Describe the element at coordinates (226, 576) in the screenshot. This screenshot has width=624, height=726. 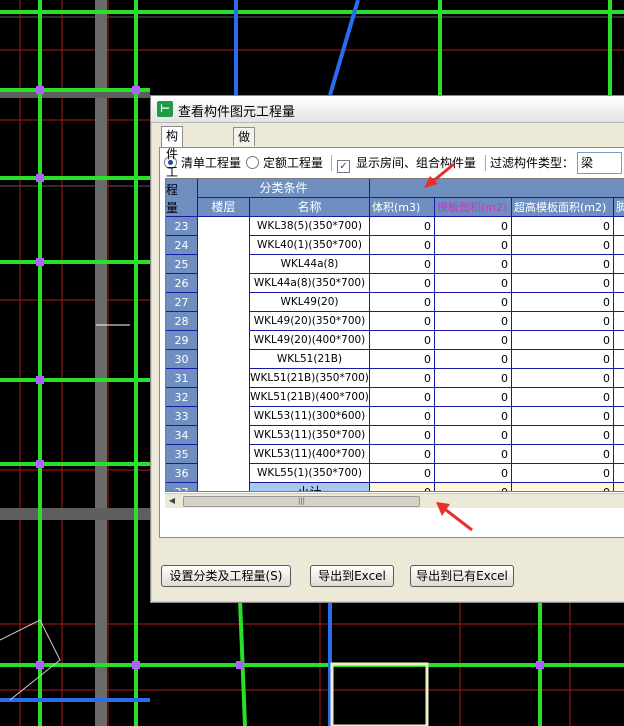
I see `set-category-button: 设置分类及工程量(S)` at that location.